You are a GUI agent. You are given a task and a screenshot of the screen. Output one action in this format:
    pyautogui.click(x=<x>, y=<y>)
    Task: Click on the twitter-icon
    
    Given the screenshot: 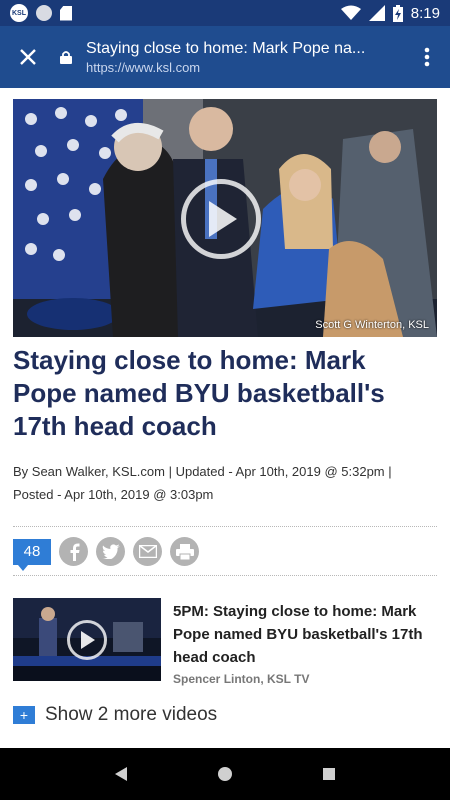 What is the action you would take?
    pyautogui.click(x=110, y=551)
    